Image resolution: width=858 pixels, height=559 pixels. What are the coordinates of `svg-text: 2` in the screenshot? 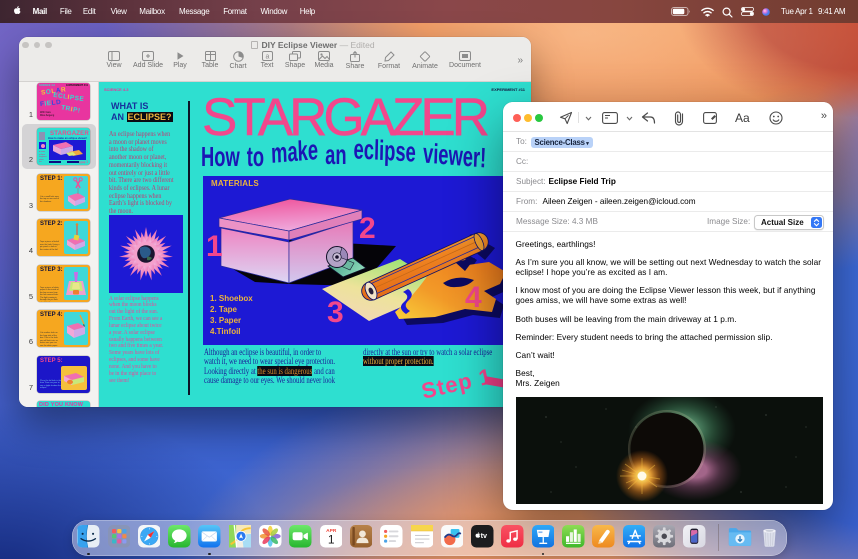 It's located at (367, 228).